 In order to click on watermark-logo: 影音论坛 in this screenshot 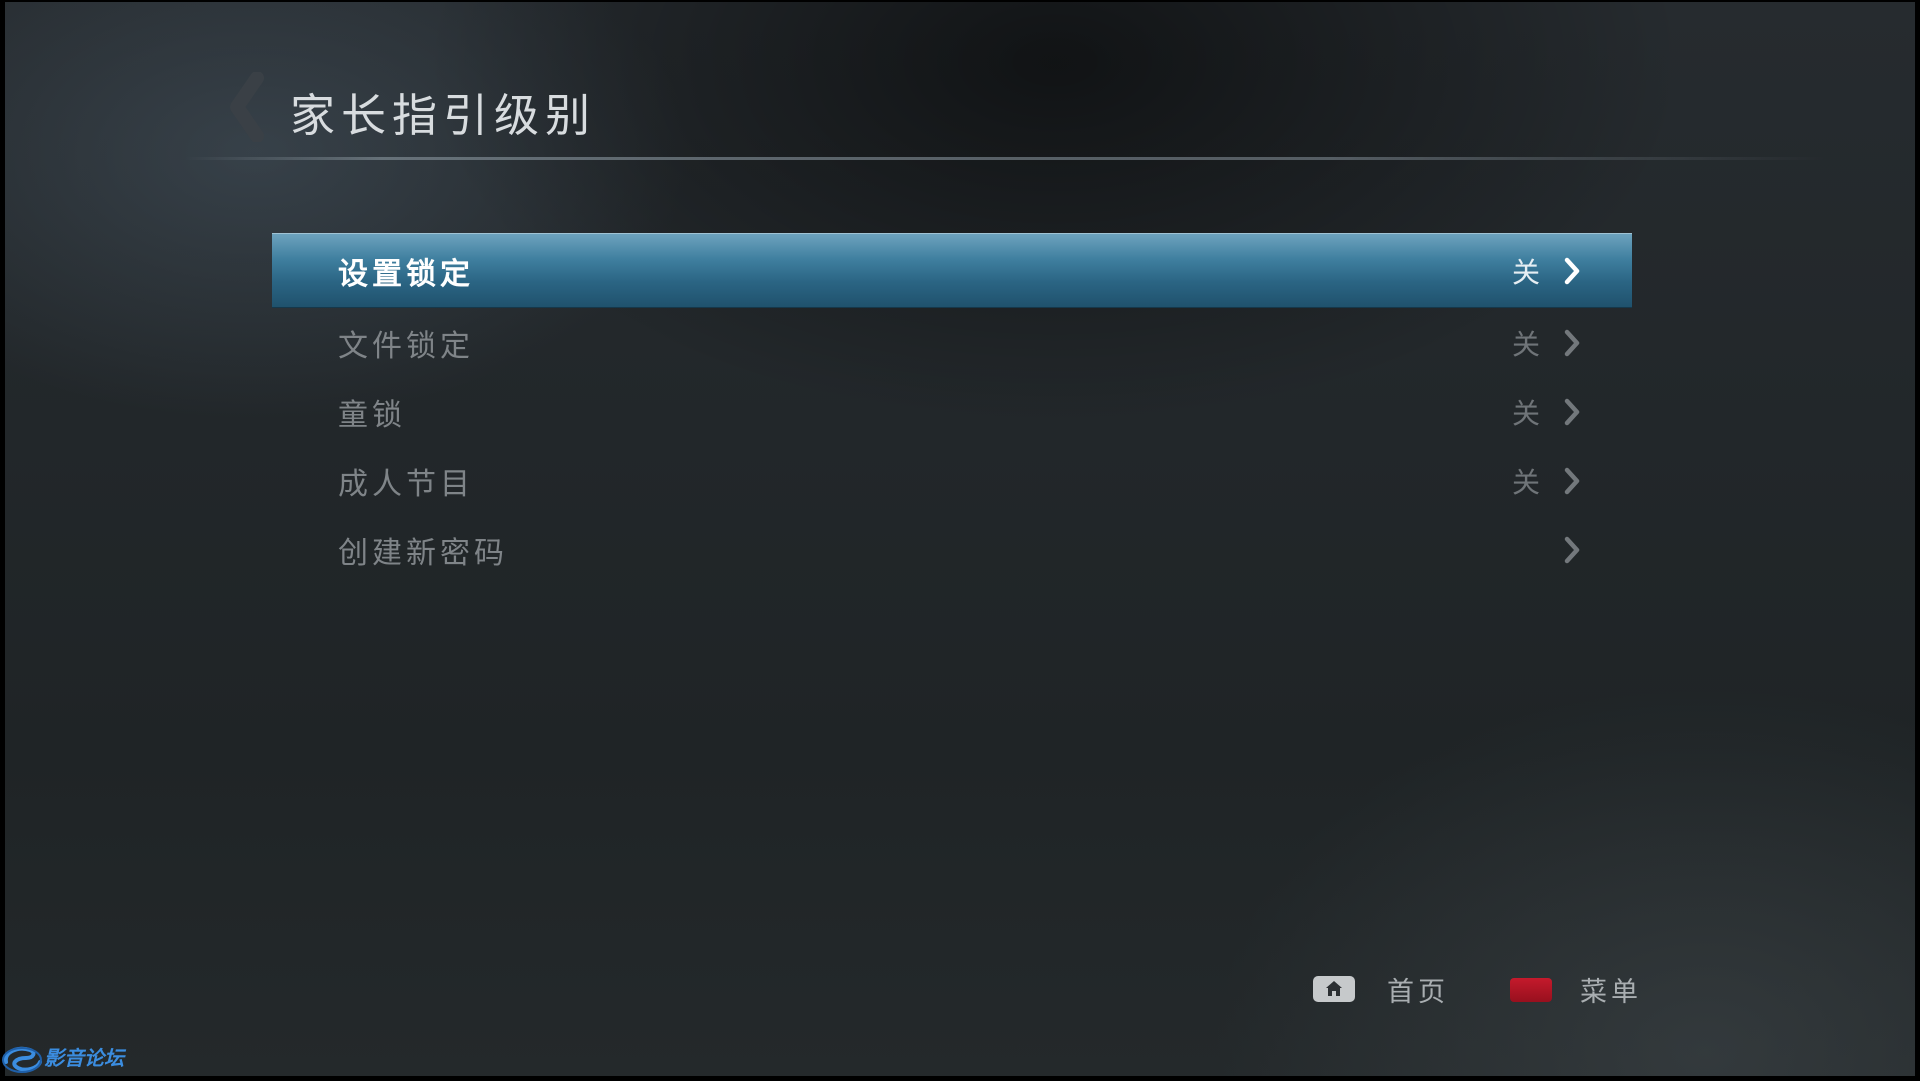, I will do `click(75, 1059)`.